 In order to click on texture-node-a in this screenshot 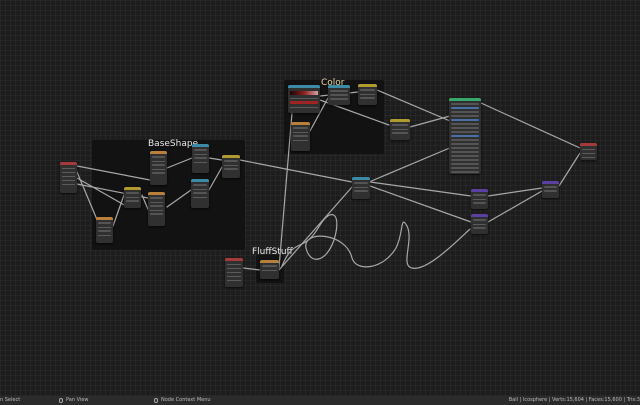, I will do `click(104, 230)`.